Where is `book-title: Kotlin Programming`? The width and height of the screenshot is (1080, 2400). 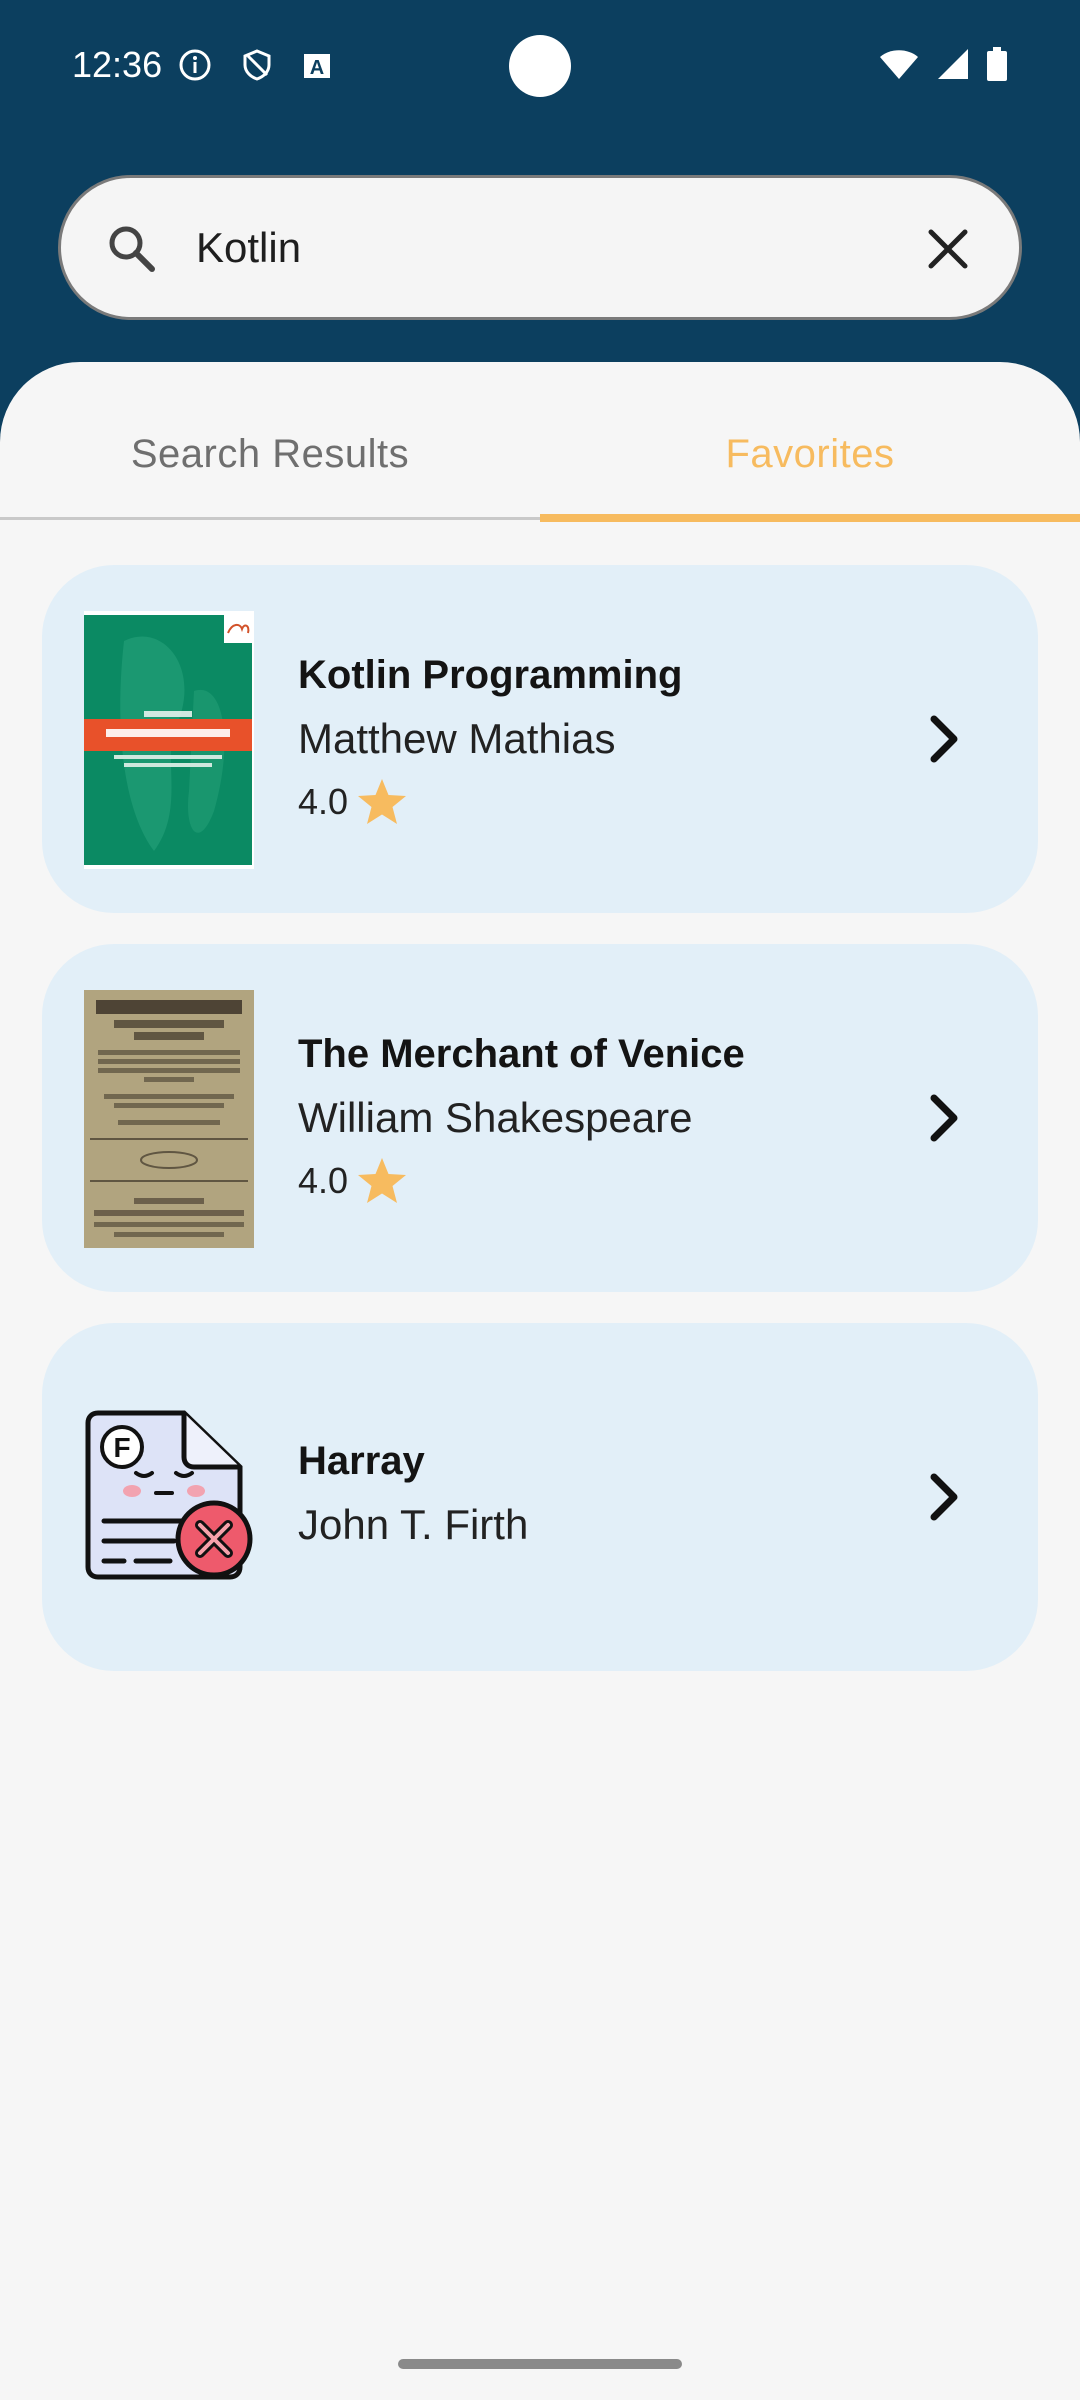
book-title: Kotlin Programming is located at coordinates (490, 675).